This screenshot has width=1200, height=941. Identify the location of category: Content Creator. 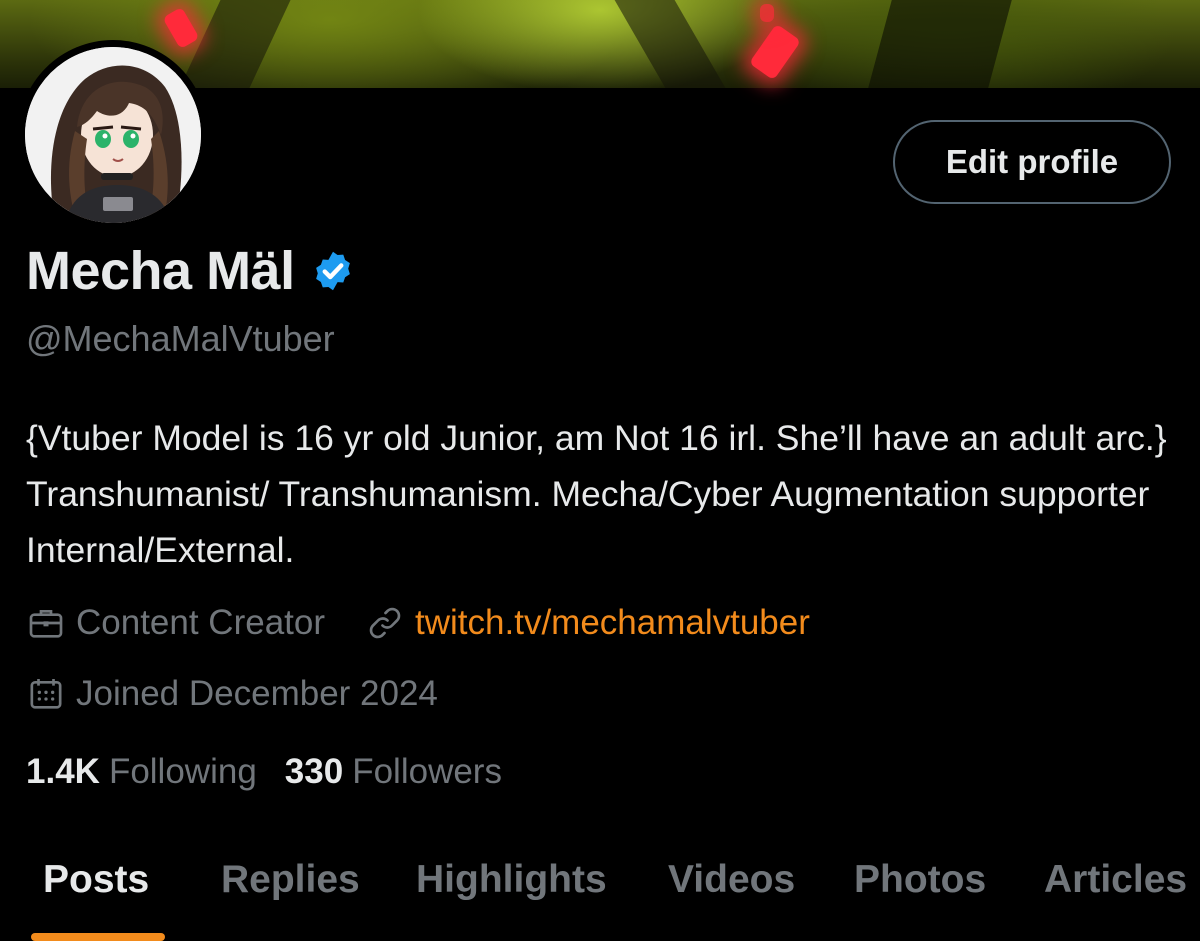
(175, 623).